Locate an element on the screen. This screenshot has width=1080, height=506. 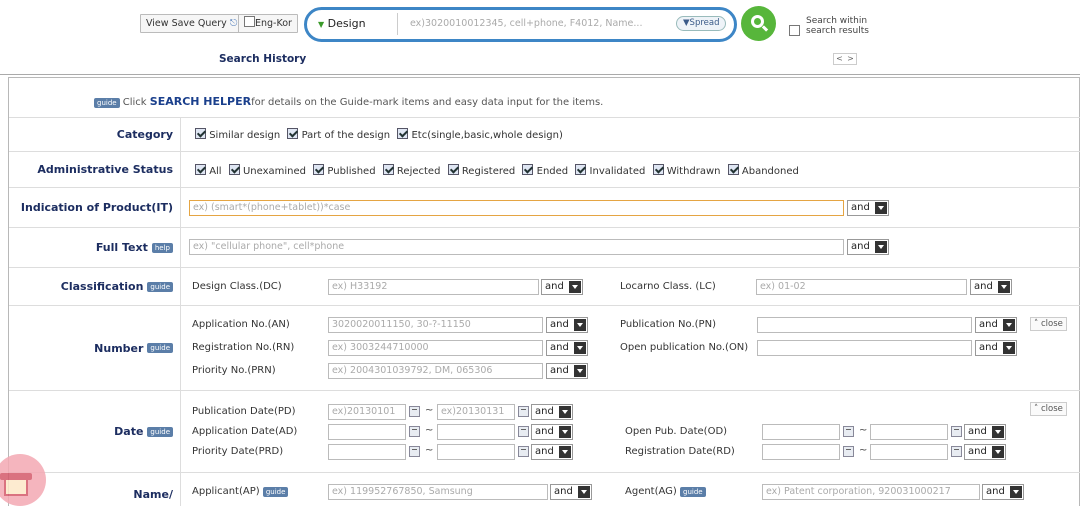
ag-and-select: and is located at coordinates (1003, 492).